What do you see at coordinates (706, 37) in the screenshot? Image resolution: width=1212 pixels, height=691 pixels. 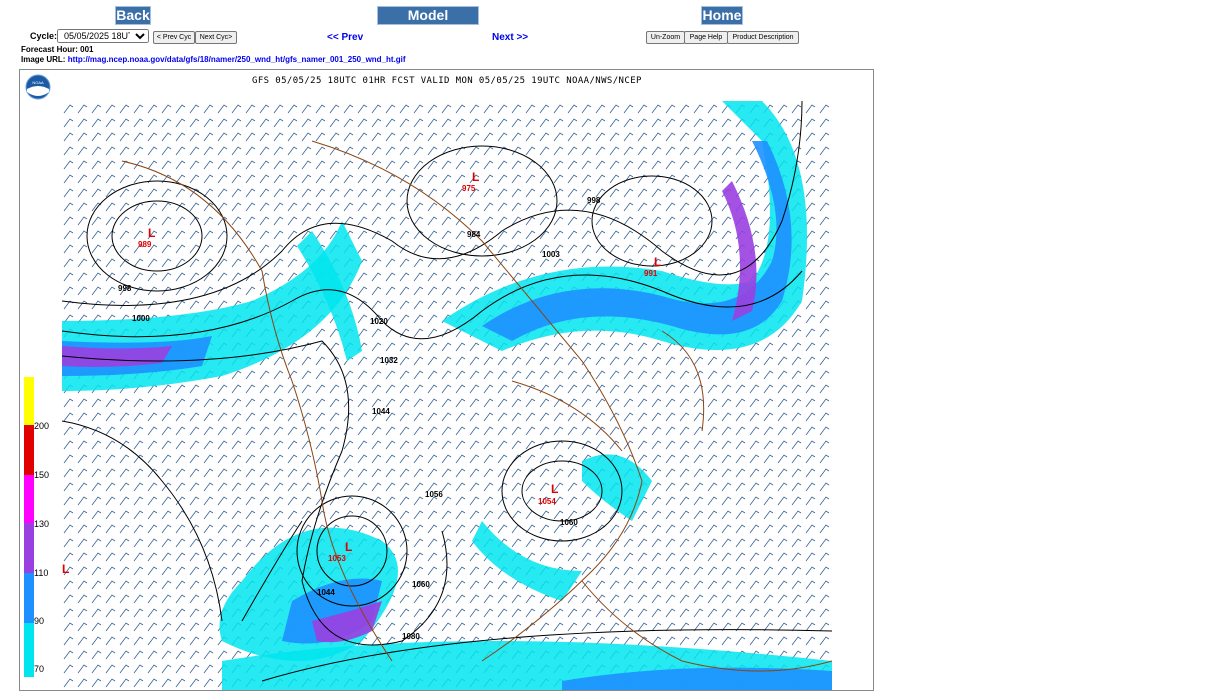 I see `page-help-button: Page Help` at bounding box center [706, 37].